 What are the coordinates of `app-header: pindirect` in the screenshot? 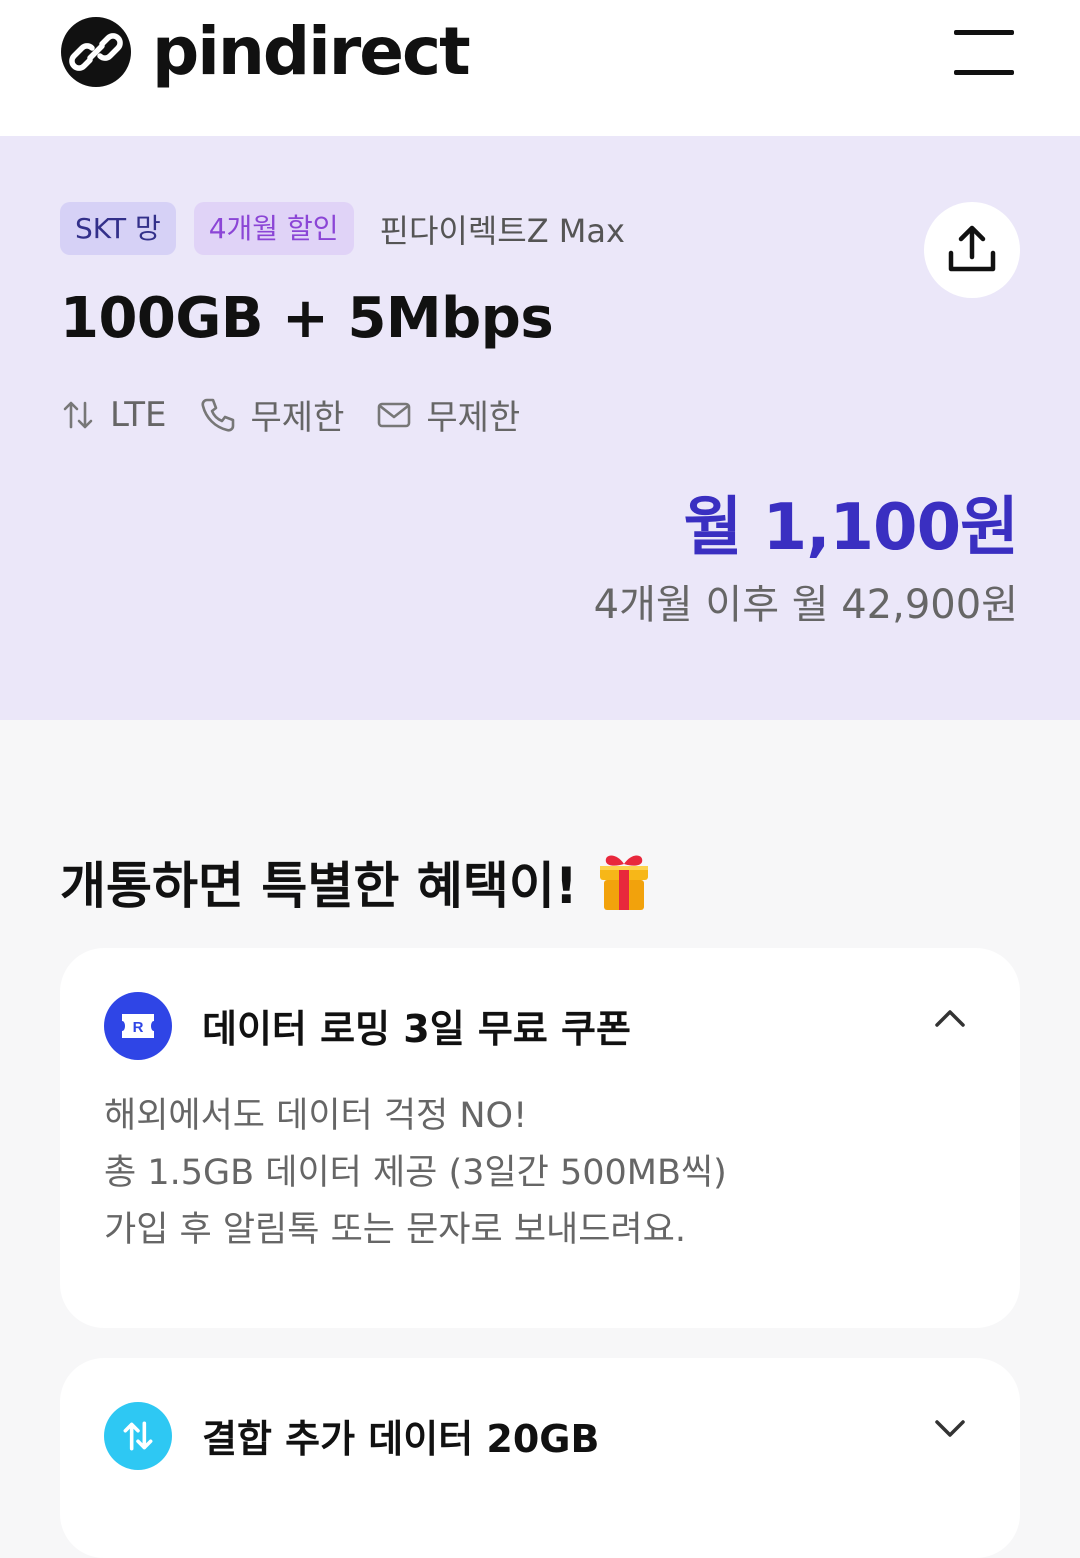 It's located at (540, 68).